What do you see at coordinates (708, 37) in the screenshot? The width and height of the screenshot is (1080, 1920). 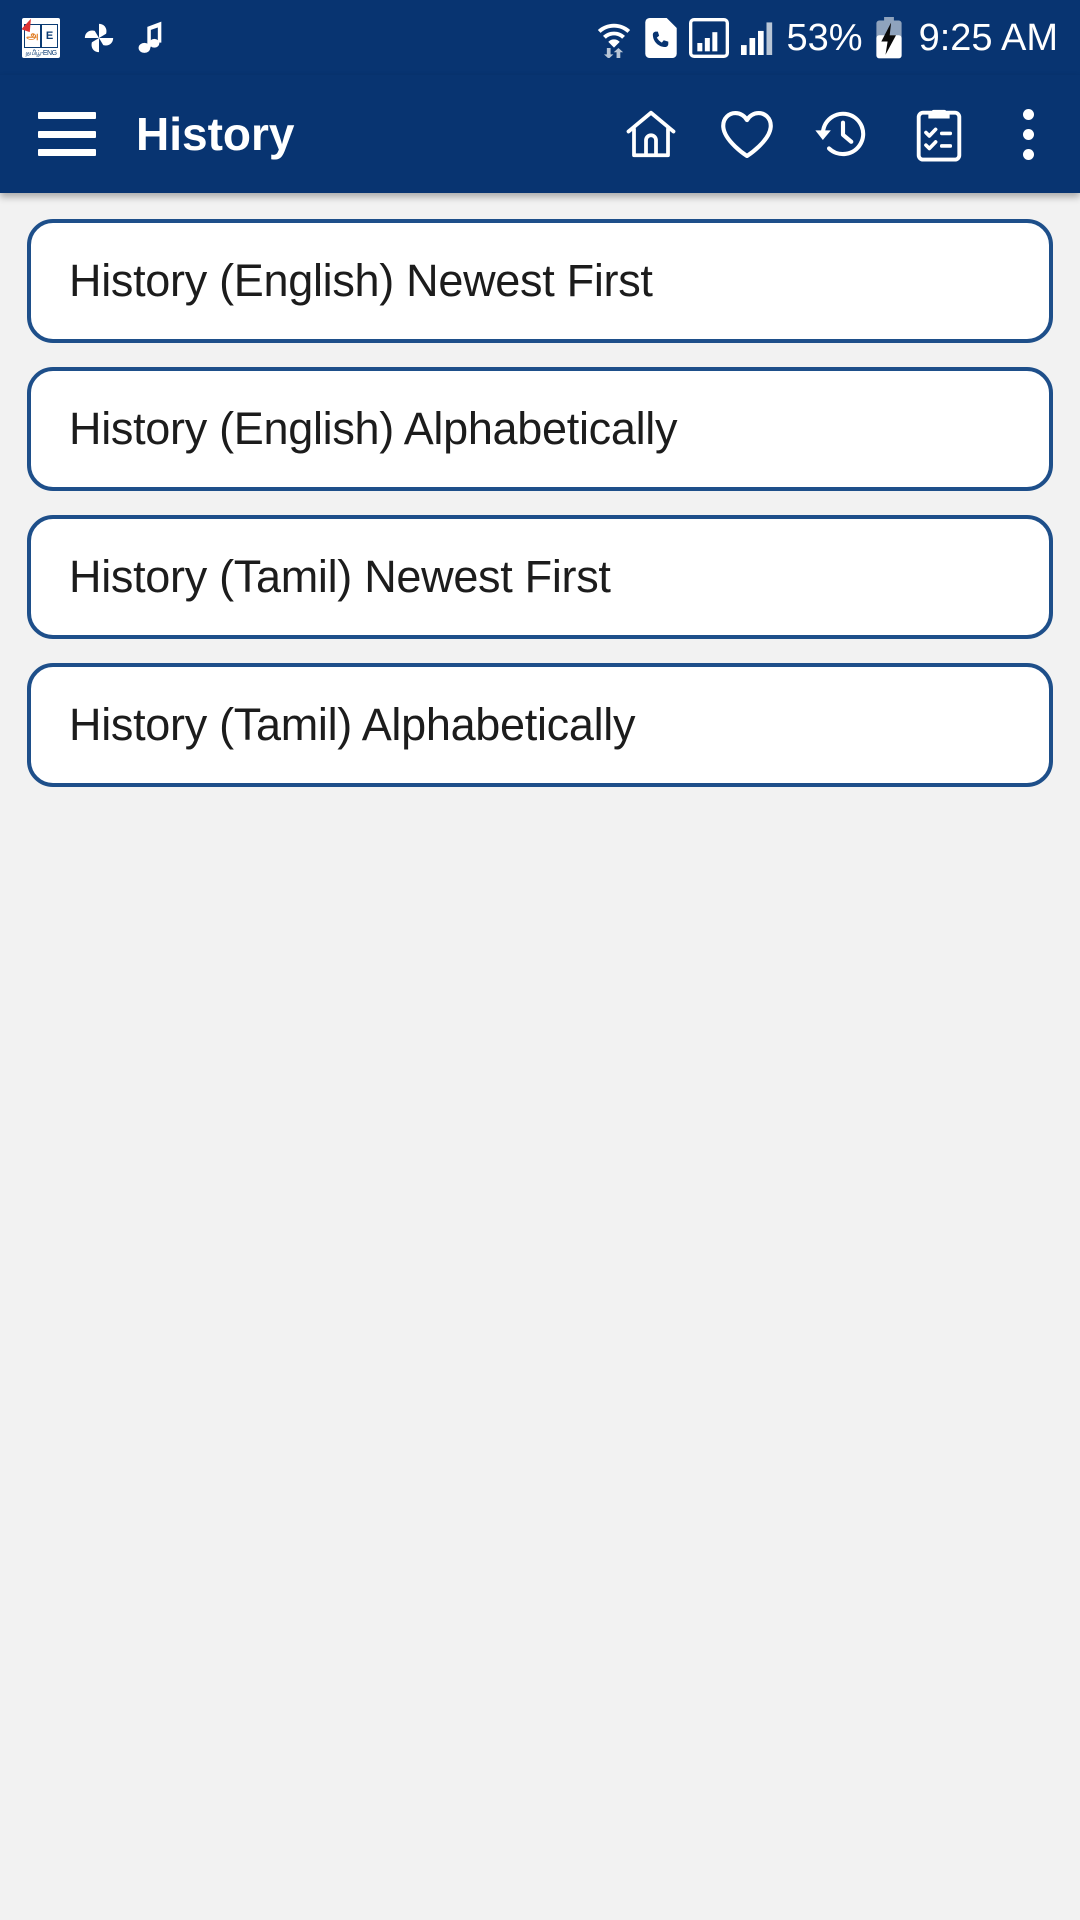 I see `signal-boxed-icon` at bounding box center [708, 37].